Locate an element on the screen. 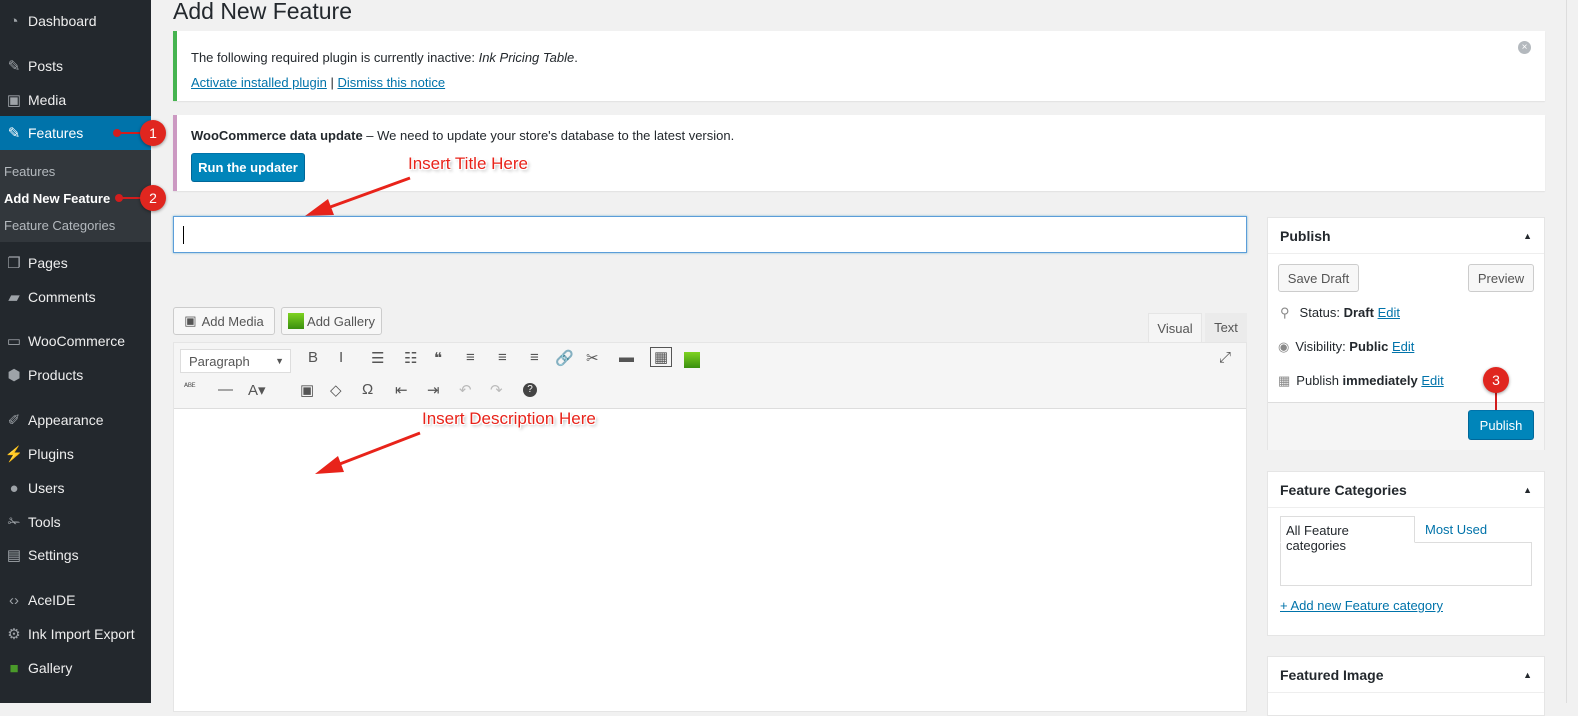  sidebar-item-users: ● Users is located at coordinates (75, 488).